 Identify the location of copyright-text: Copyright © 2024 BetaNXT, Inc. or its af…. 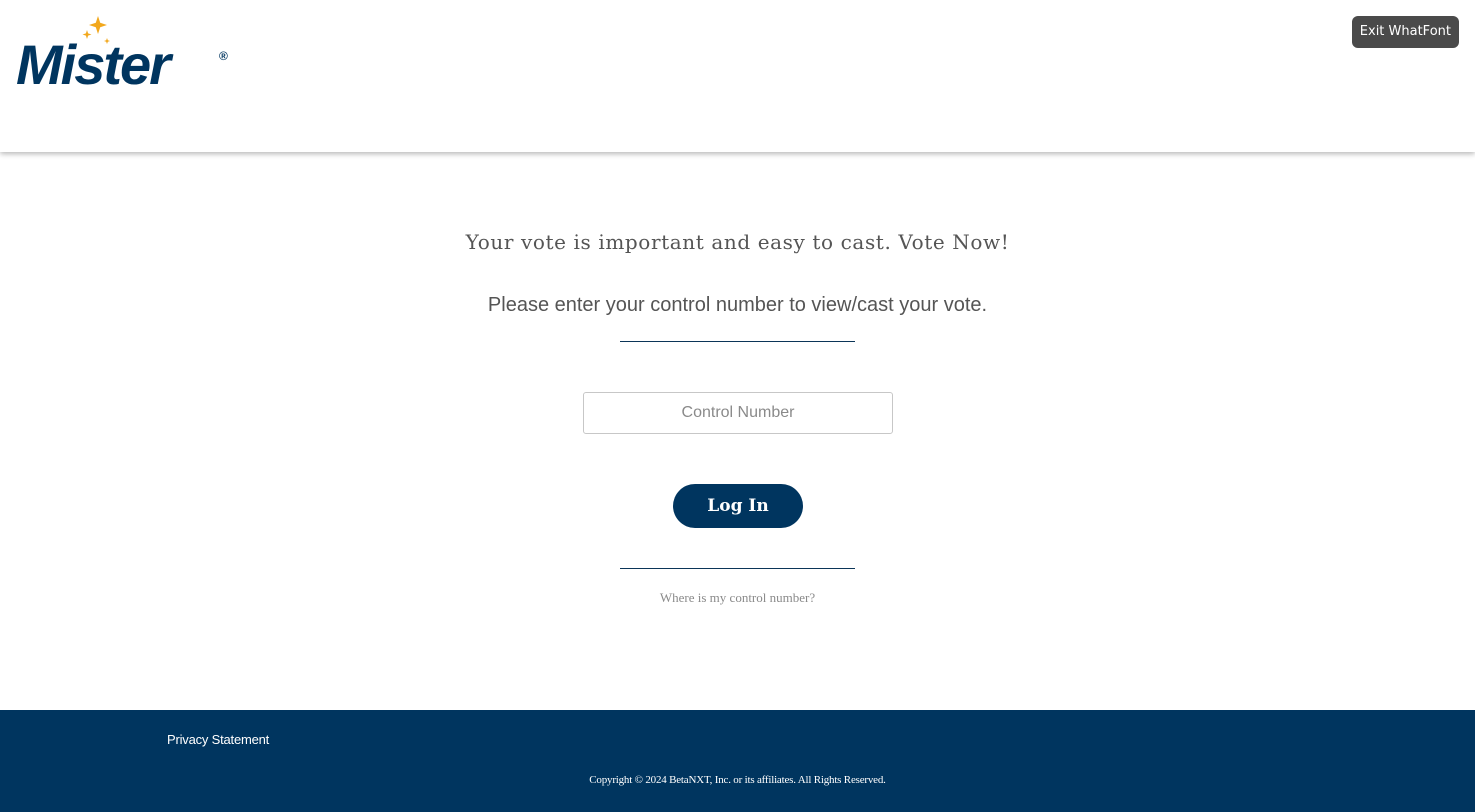
(737, 780).